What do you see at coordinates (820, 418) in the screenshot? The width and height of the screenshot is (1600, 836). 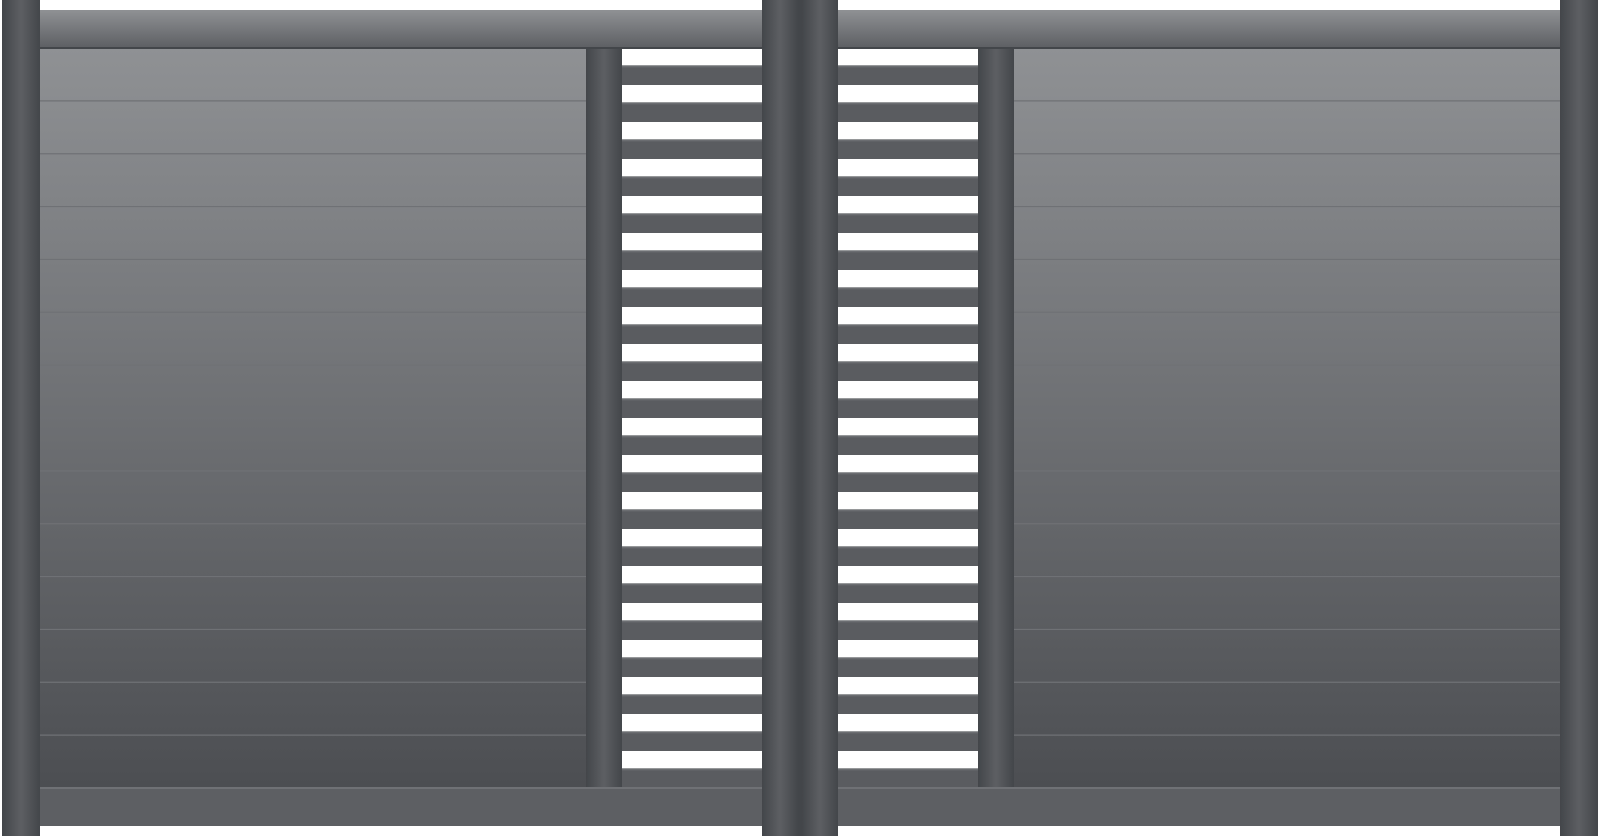 I see `right-leaf-center-stile` at bounding box center [820, 418].